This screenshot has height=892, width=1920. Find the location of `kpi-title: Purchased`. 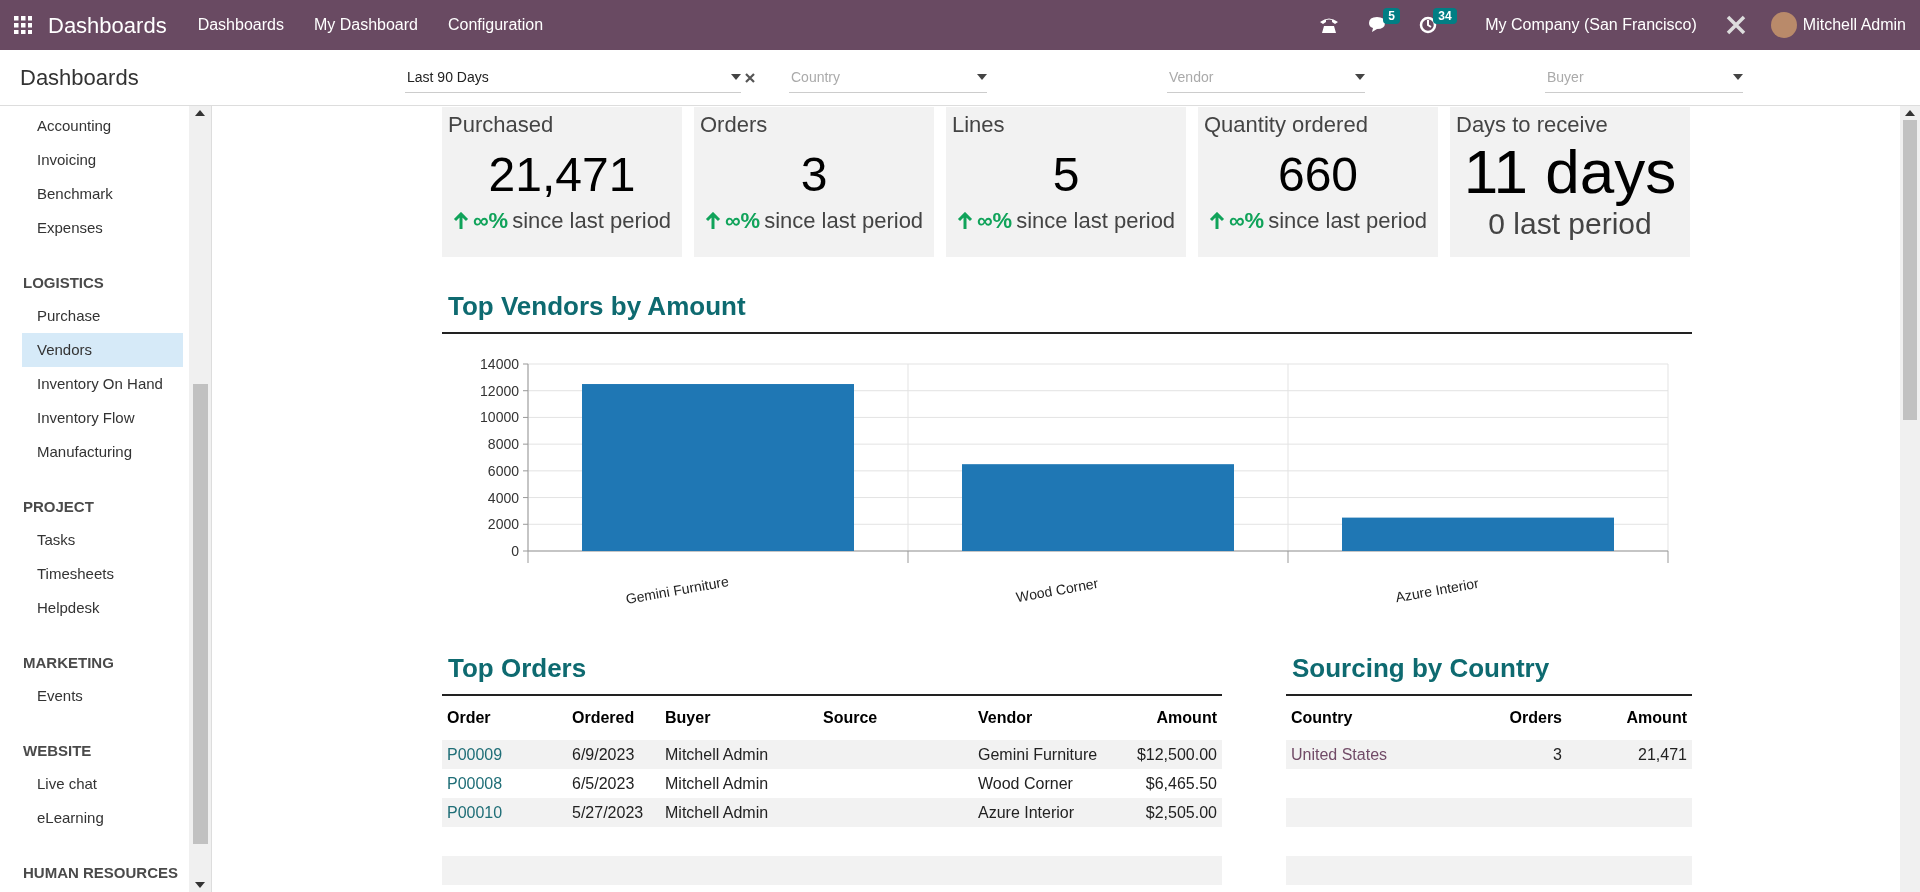

kpi-title: Purchased is located at coordinates (501, 125).